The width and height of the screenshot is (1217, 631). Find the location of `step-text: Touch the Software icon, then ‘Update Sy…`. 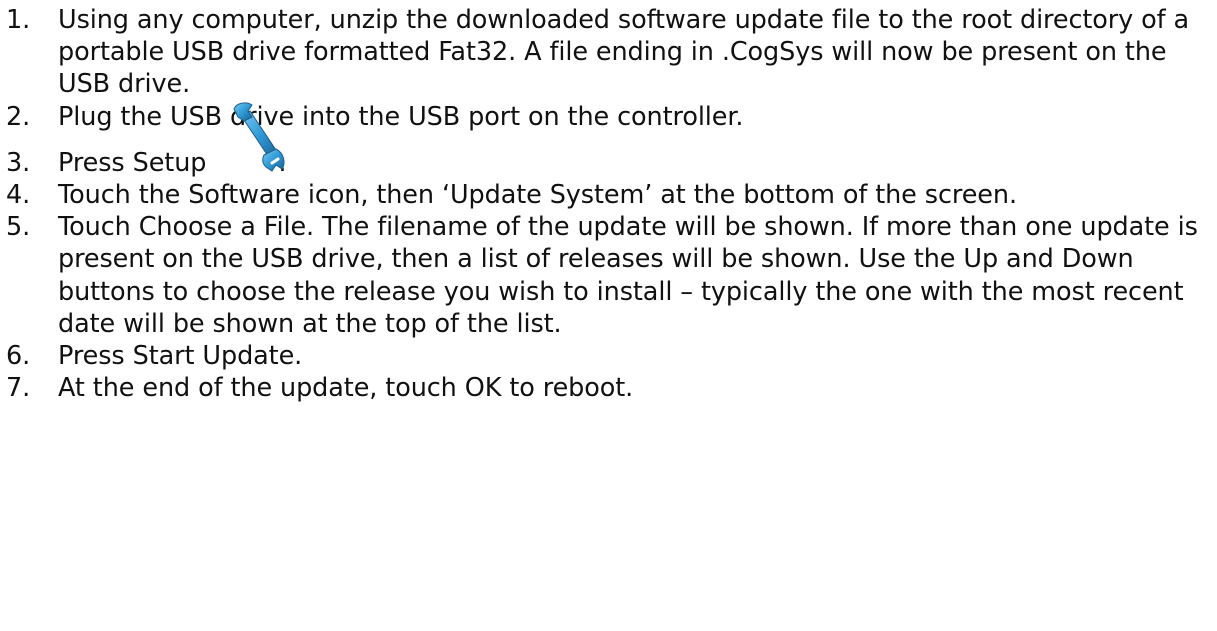

step-text: Touch the Software icon, then ‘Update Sy… is located at coordinates (537, 195).